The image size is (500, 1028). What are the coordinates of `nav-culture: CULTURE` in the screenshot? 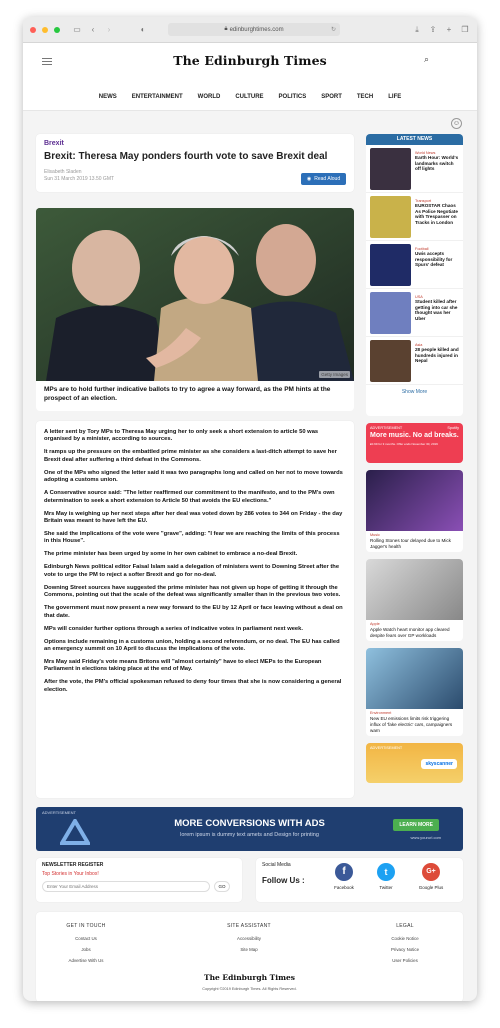 It's located at (249, 97).